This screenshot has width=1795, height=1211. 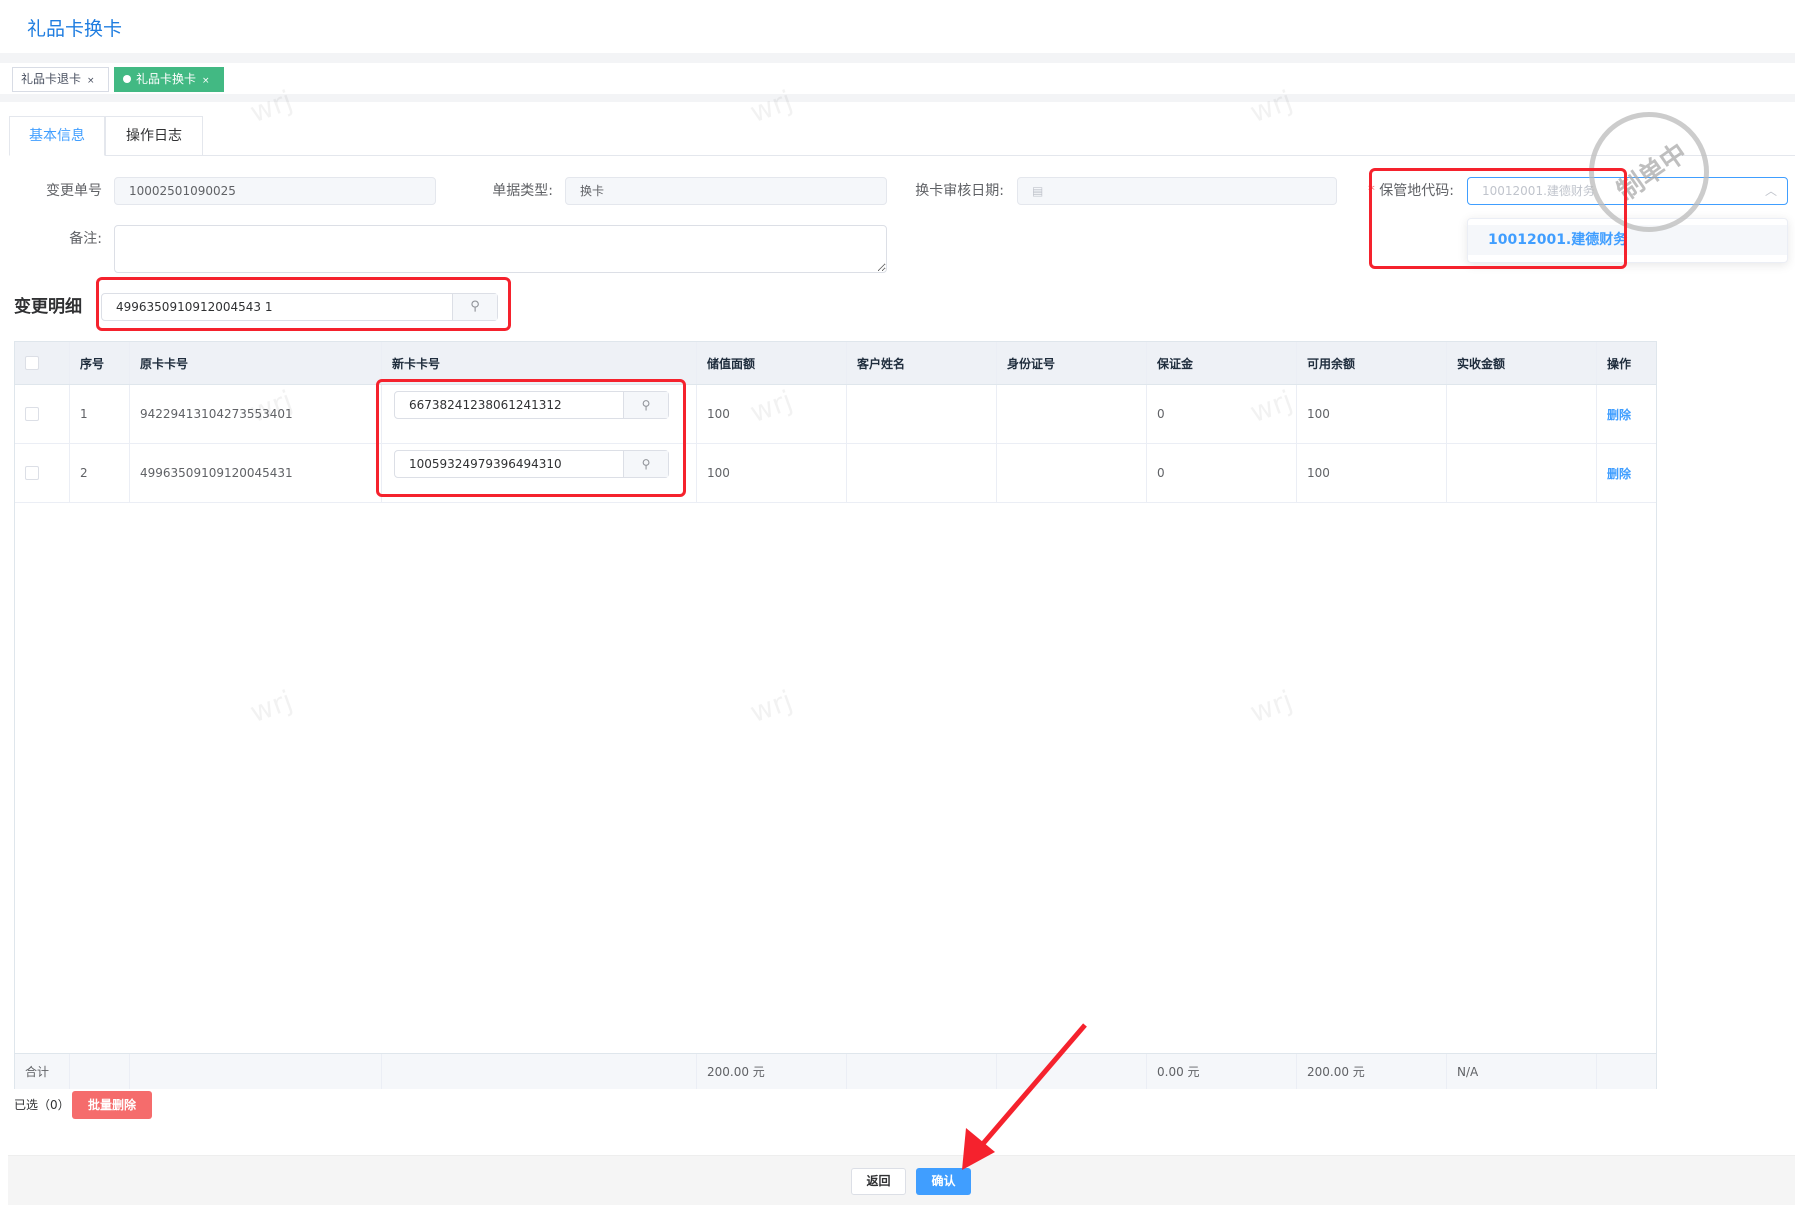 I want to click on arrow-shaft, so click(x=1030, y=1089).